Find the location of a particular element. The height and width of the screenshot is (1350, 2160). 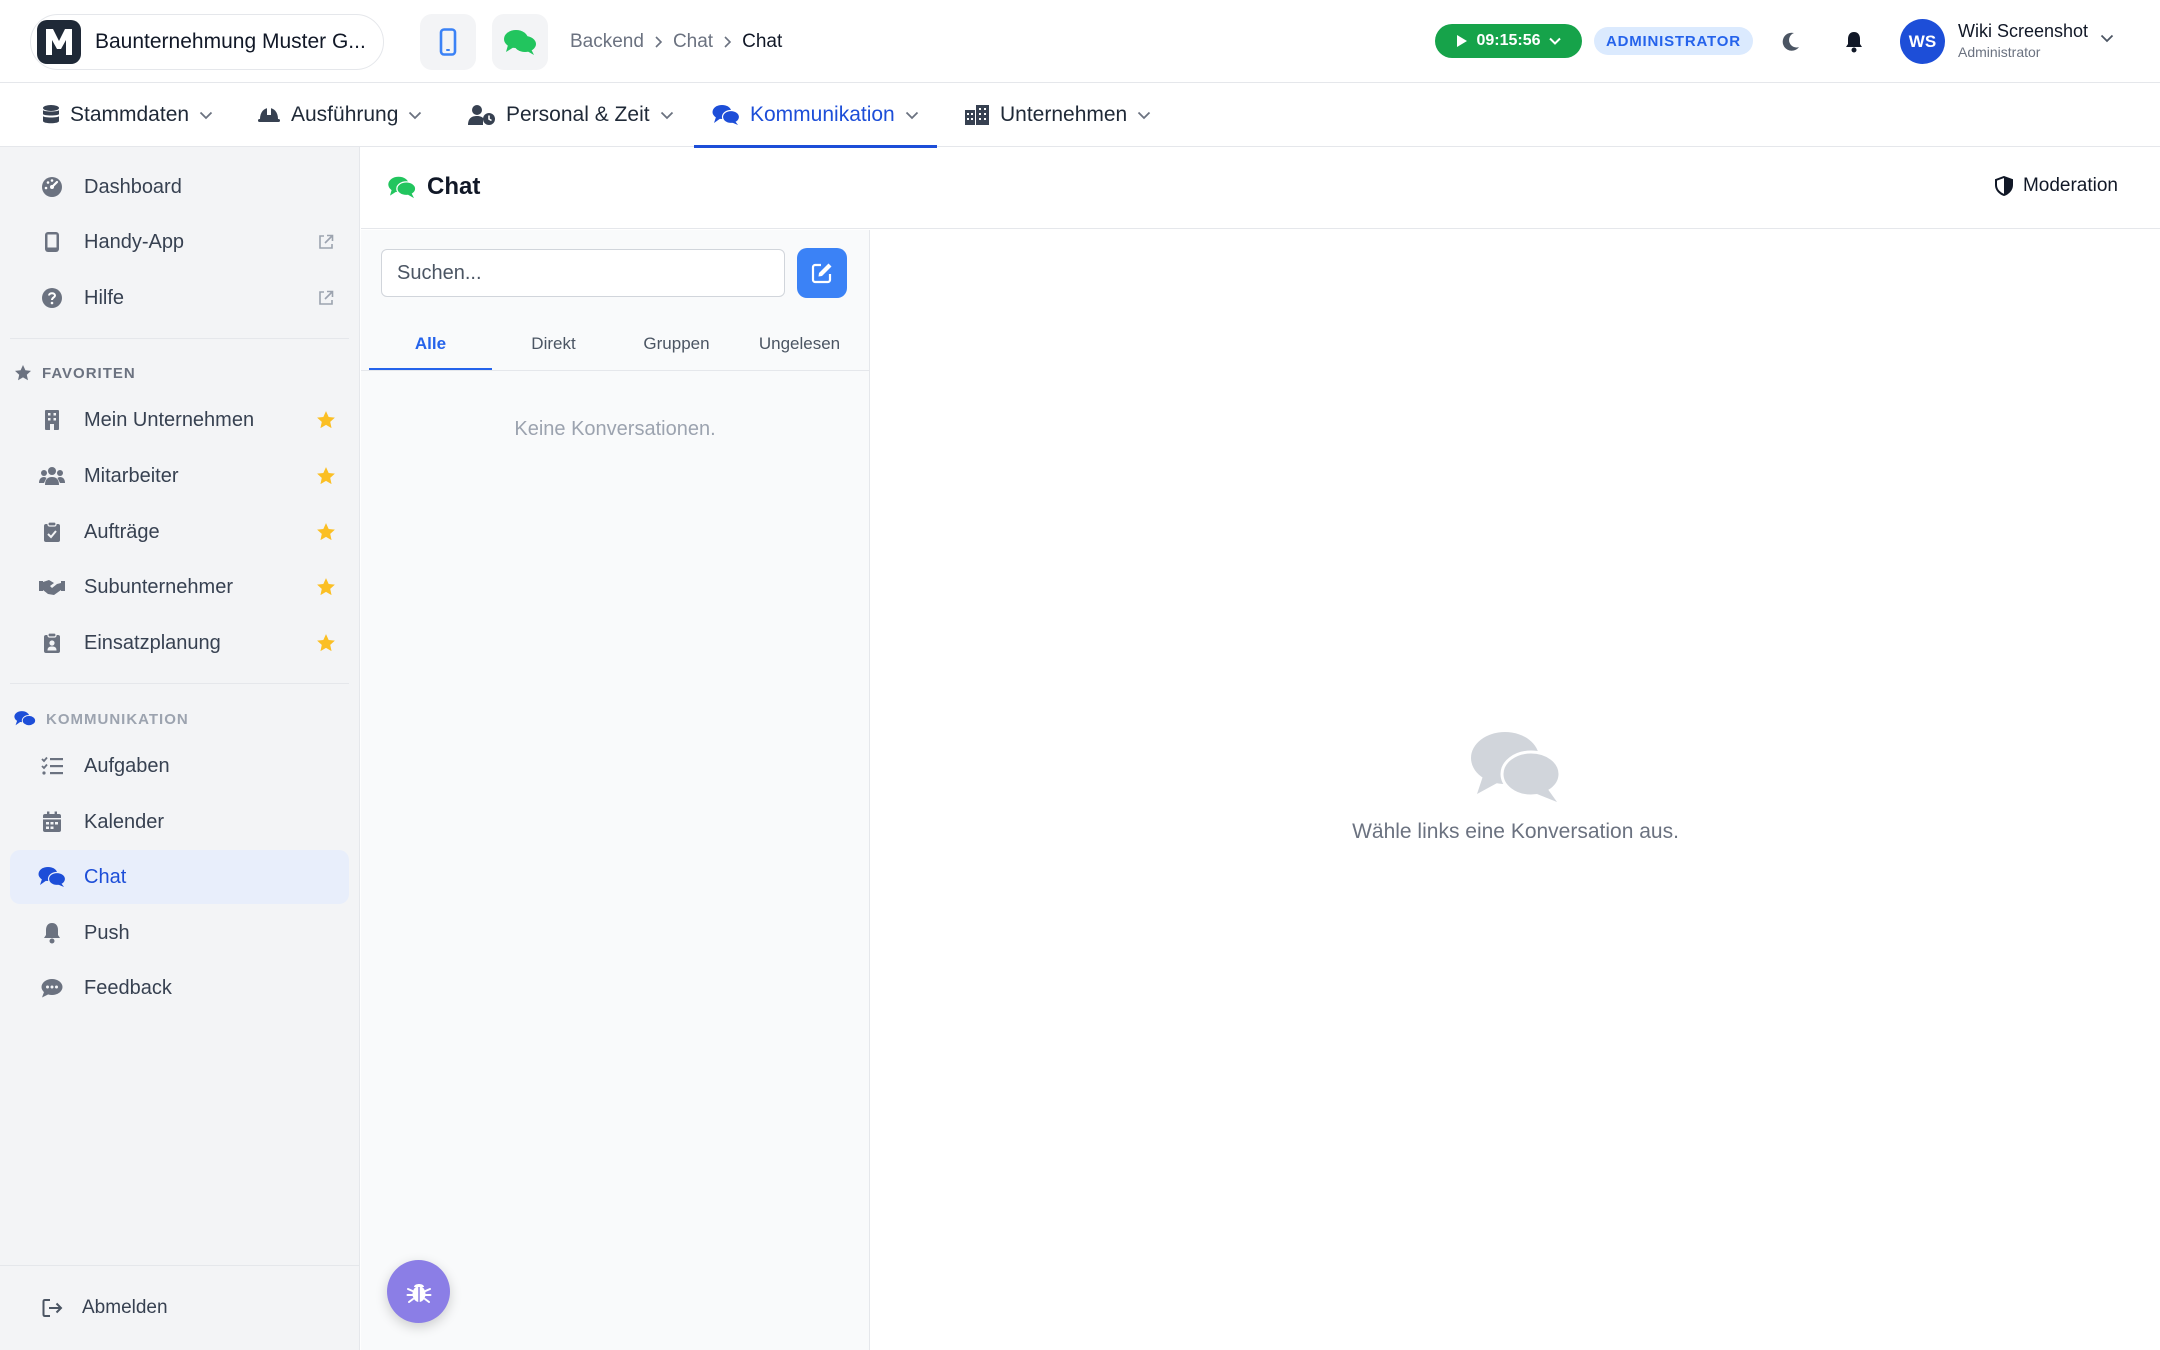

mobile-app-button is located at coordinates (448, 42).